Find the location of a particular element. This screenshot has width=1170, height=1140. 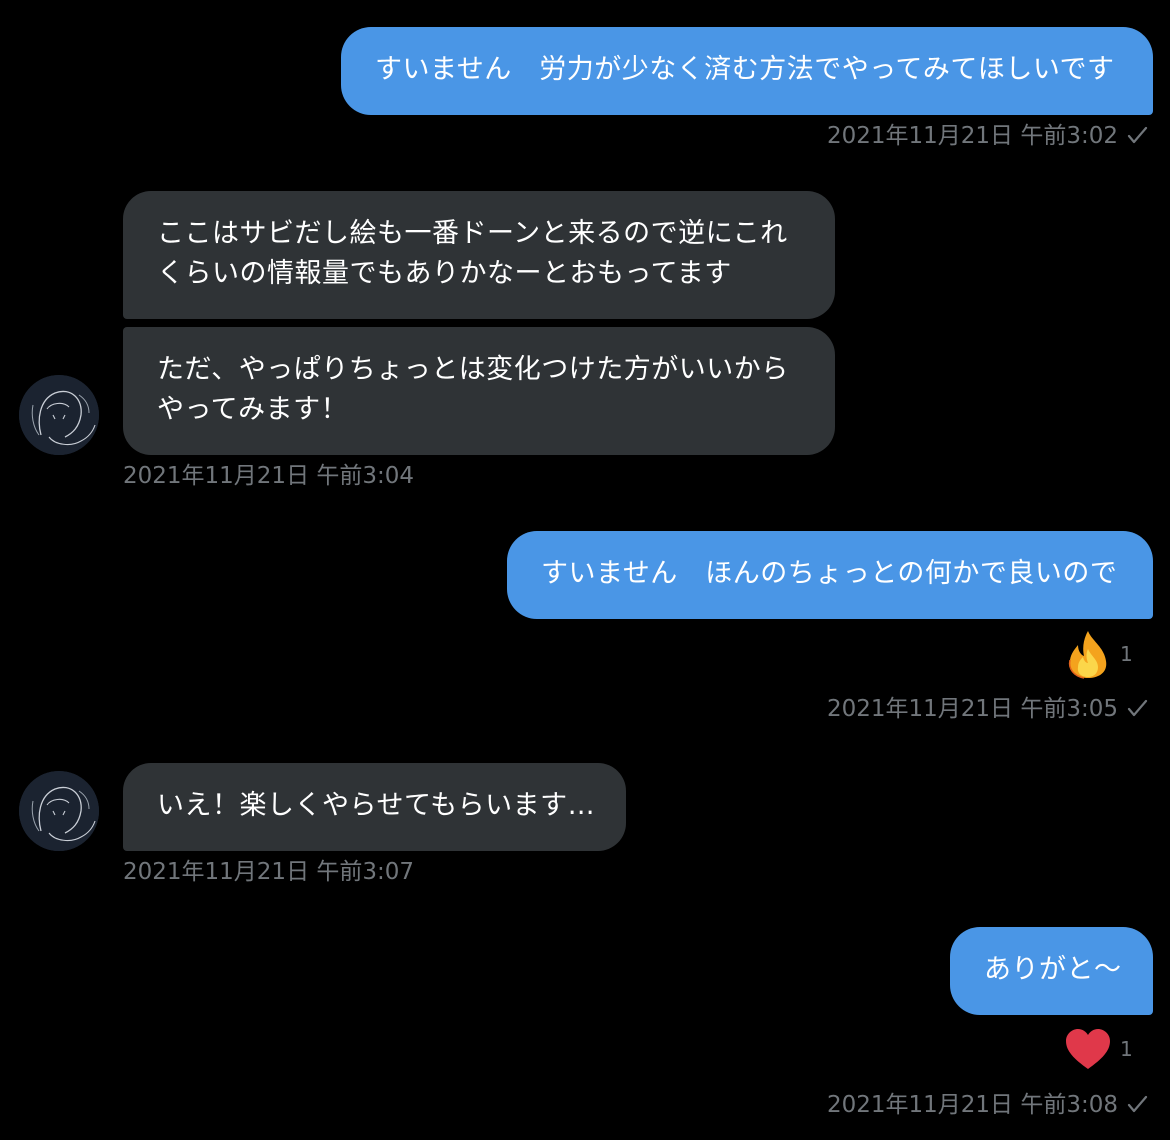

heart-icon is located at coordinates (1088, 1049).